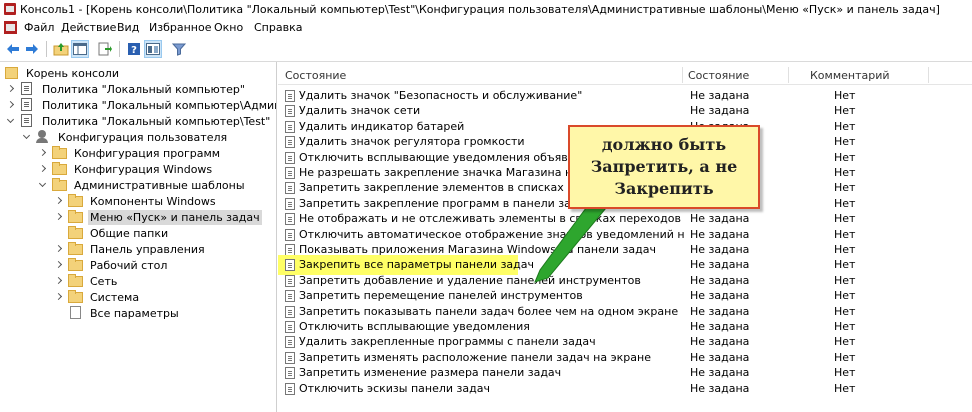  What do you see at coordinates (88, 27) in the screenshot?
I see `menu-action: Действие` at bounding box center [88, 27].